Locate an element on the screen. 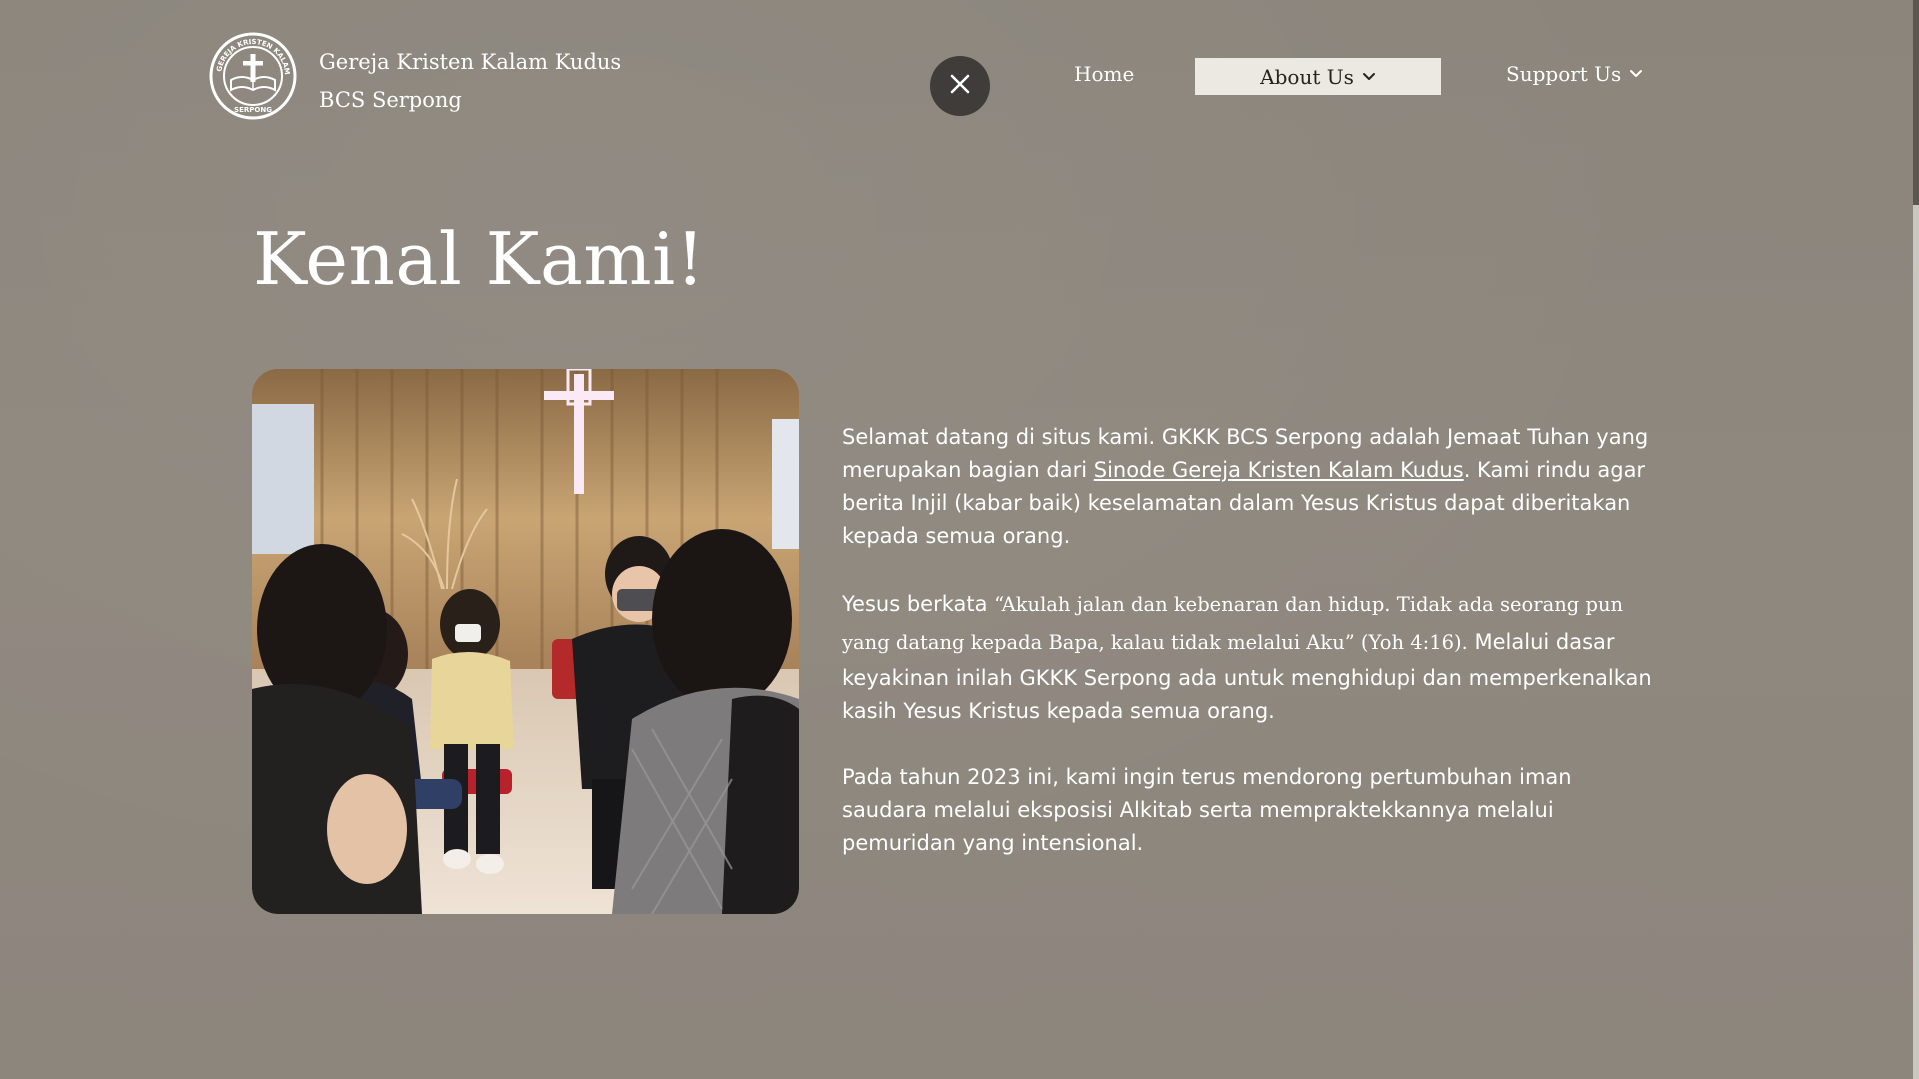 This screenshot has width=1919, height=1079. close-menu-button is located at coordinates (960, 86).